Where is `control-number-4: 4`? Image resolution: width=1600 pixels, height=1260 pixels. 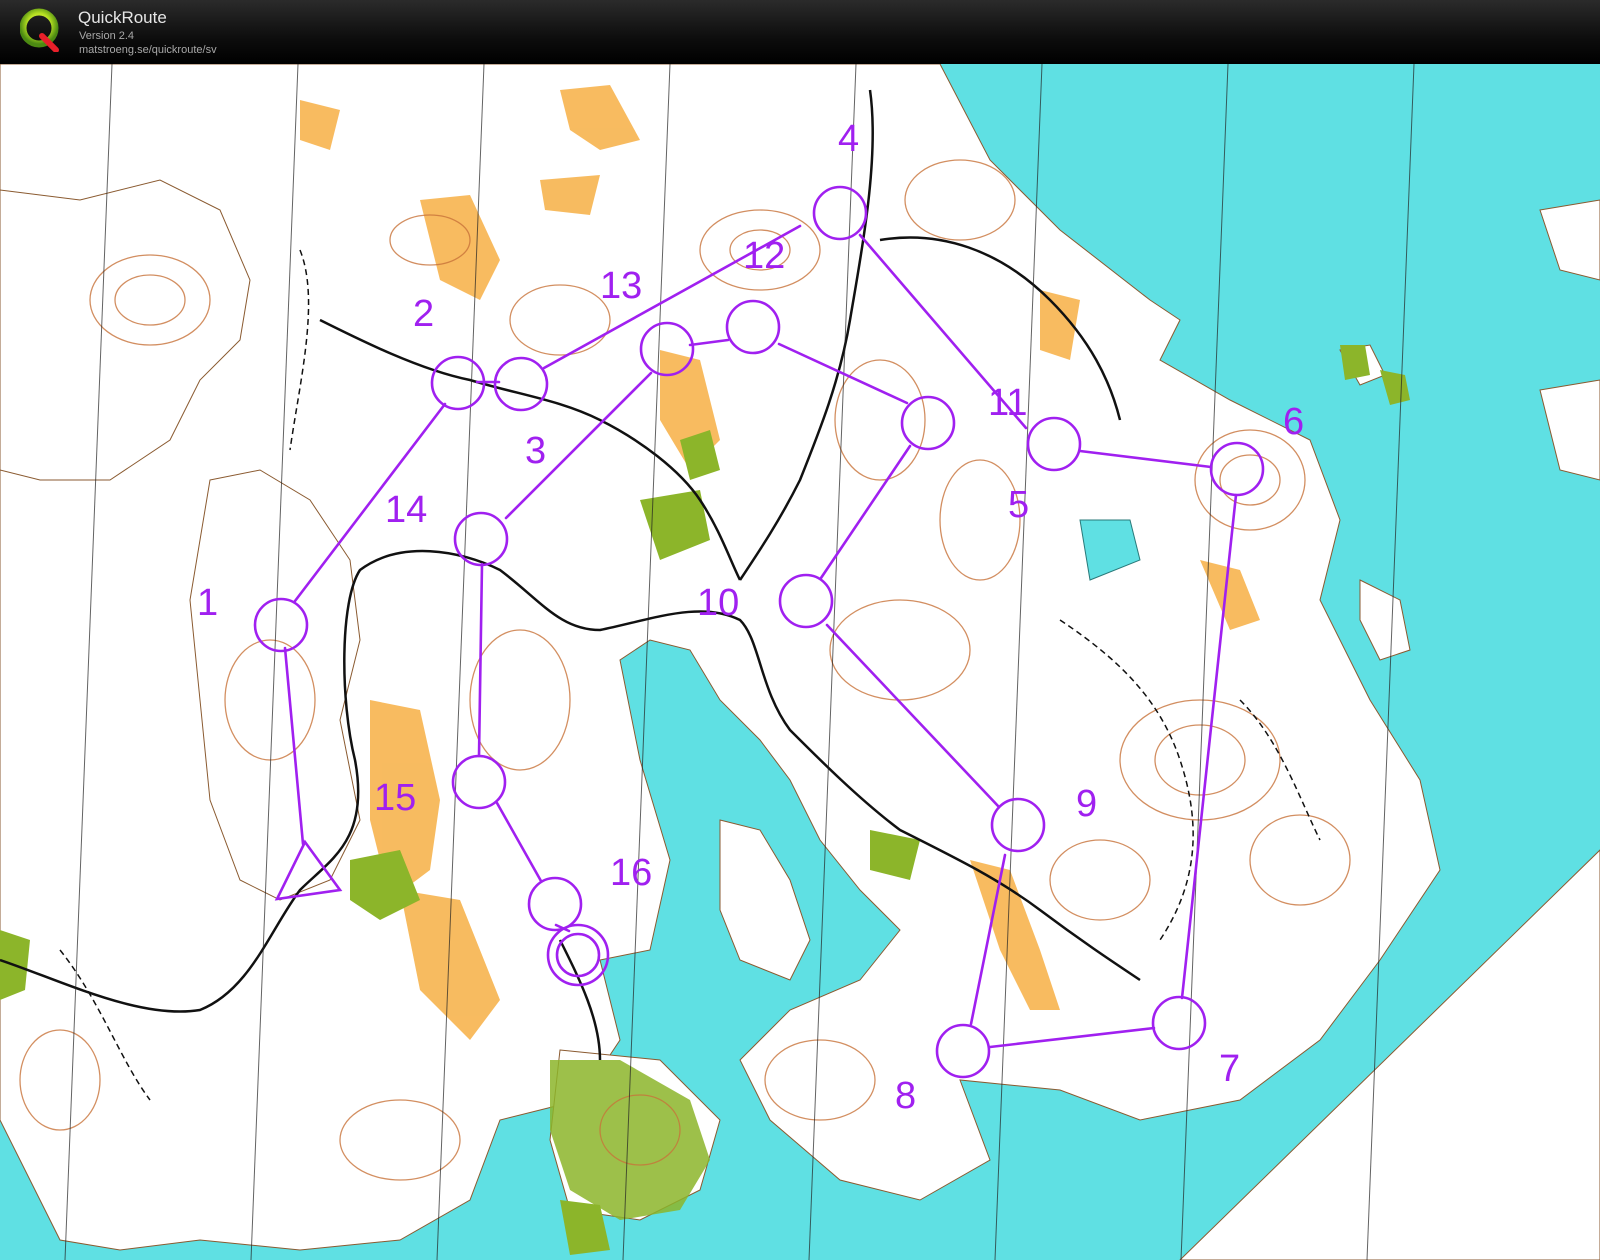 control-number-4: 4 is located at coordinates (848, 139).